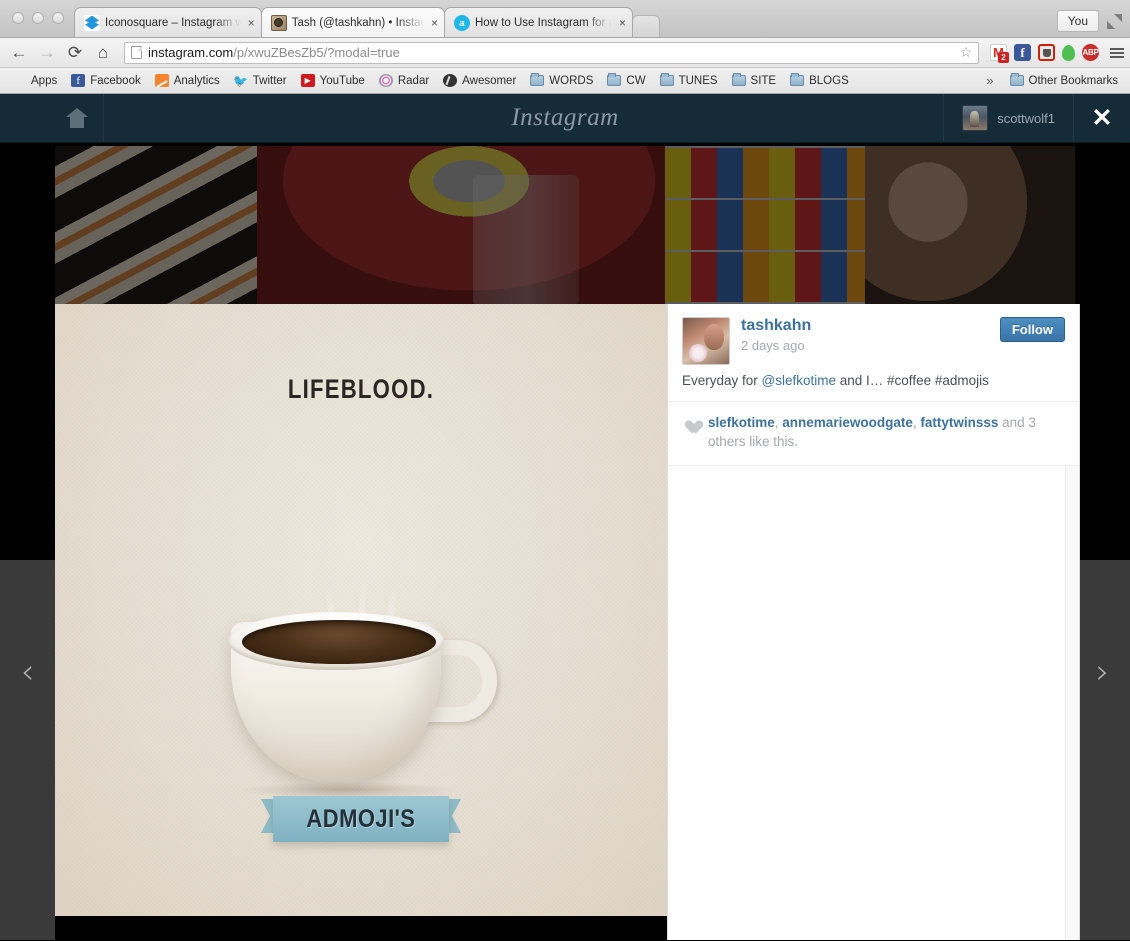 The image size is (1130, 941). I want to click on bookmark-label: YouTube, so click(342, 80).